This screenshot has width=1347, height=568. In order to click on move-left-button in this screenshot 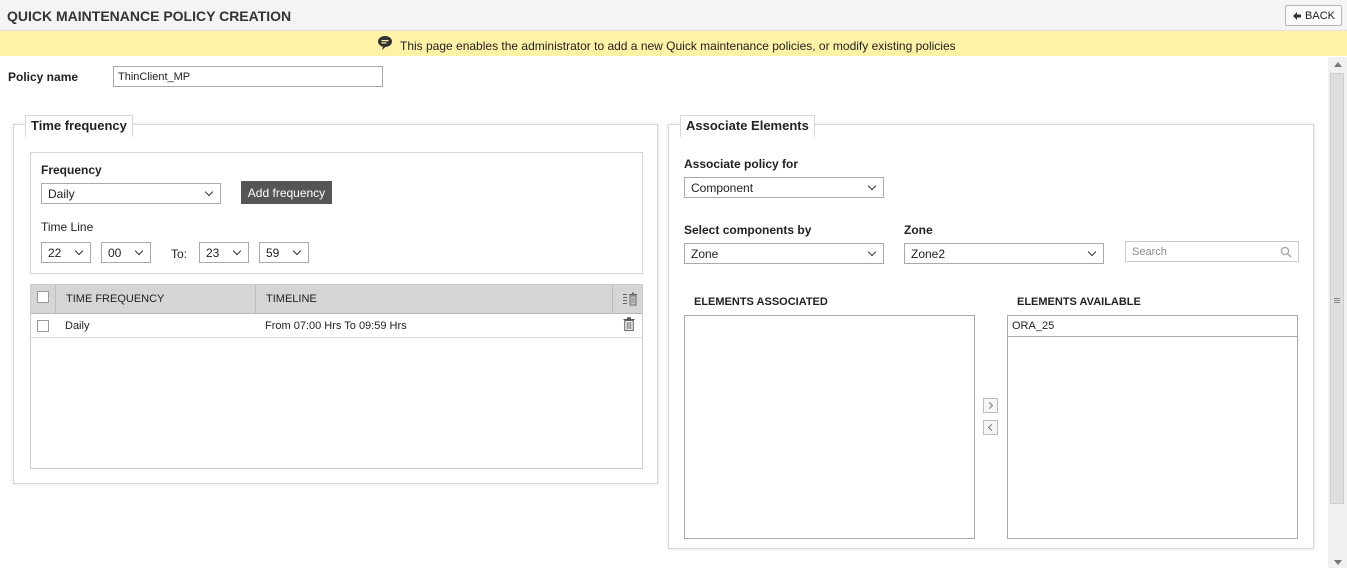, I will do `click(990, 427)`.